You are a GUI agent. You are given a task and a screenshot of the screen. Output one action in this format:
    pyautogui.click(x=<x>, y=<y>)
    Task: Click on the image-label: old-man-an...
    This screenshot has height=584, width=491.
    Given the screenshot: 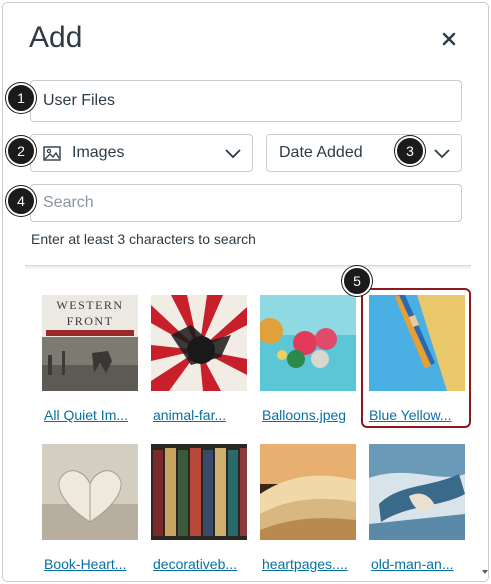 What is the action you would take?
    pyautogui.click(x=412, y=564)
    